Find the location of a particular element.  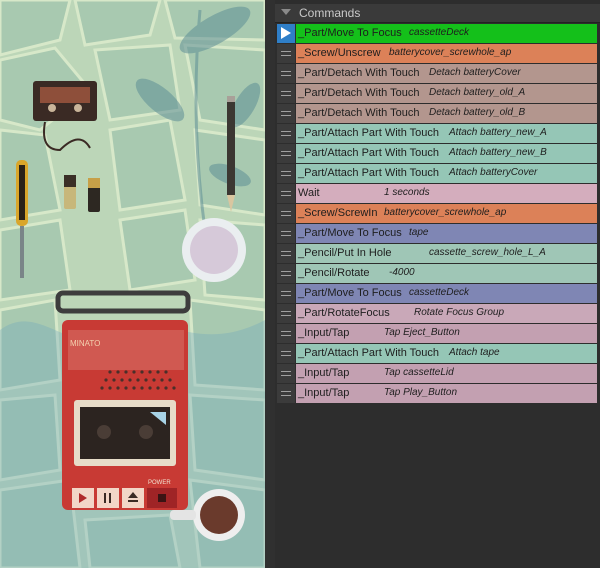

command-argument: Attach tape is located at coordinates (474, 352).